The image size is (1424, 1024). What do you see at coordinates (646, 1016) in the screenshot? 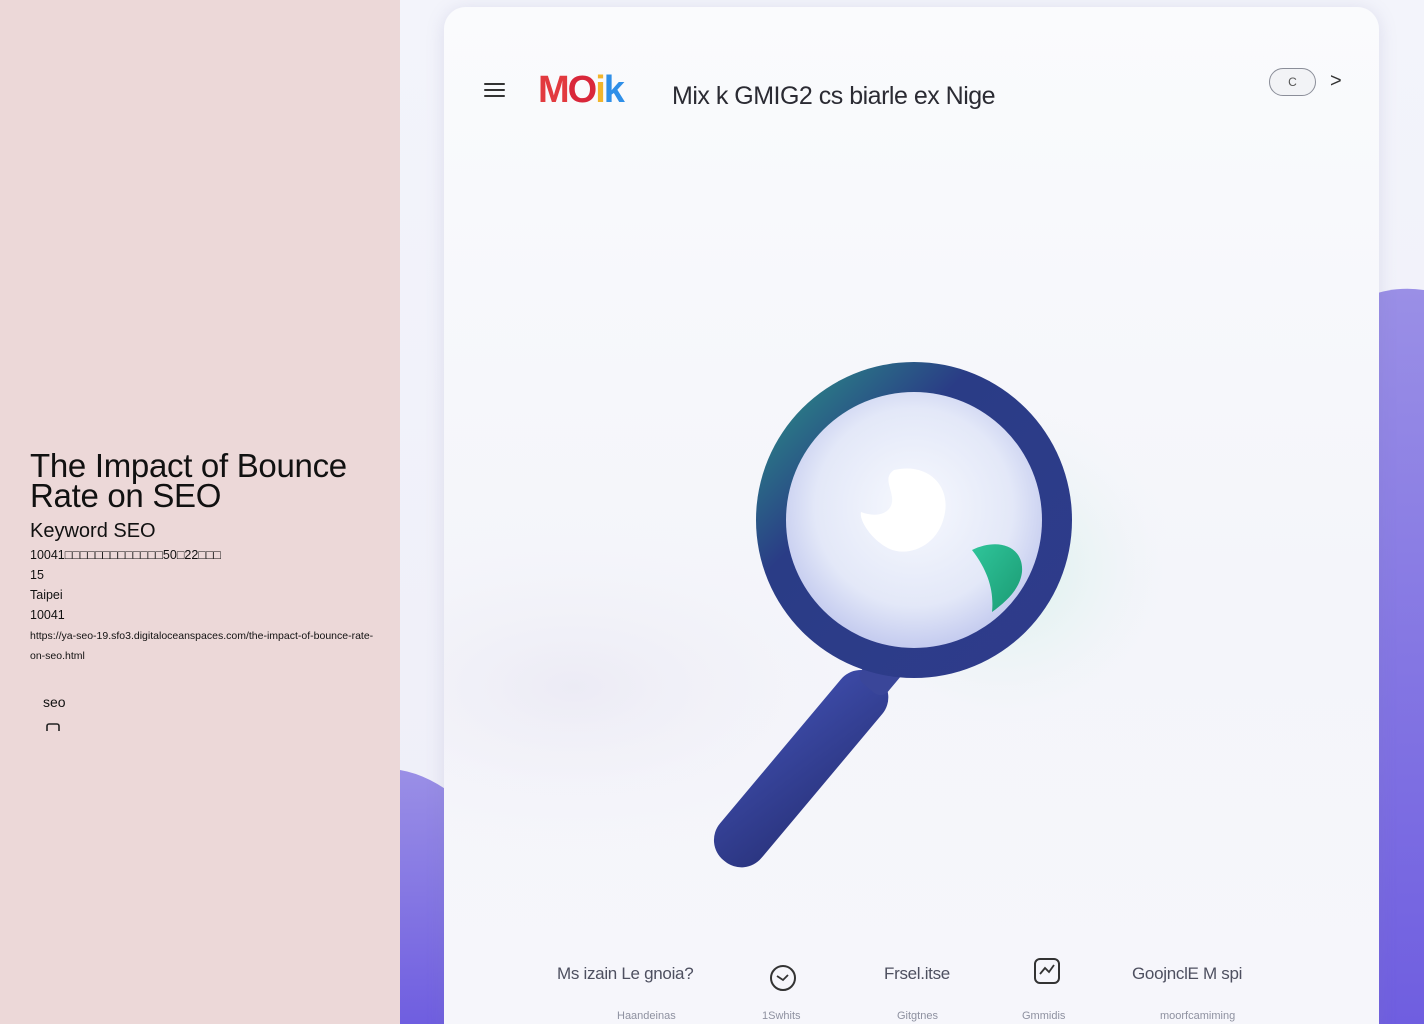
I see `footer-sub-1: Haandeinas` at bounding box center [646, 1016].